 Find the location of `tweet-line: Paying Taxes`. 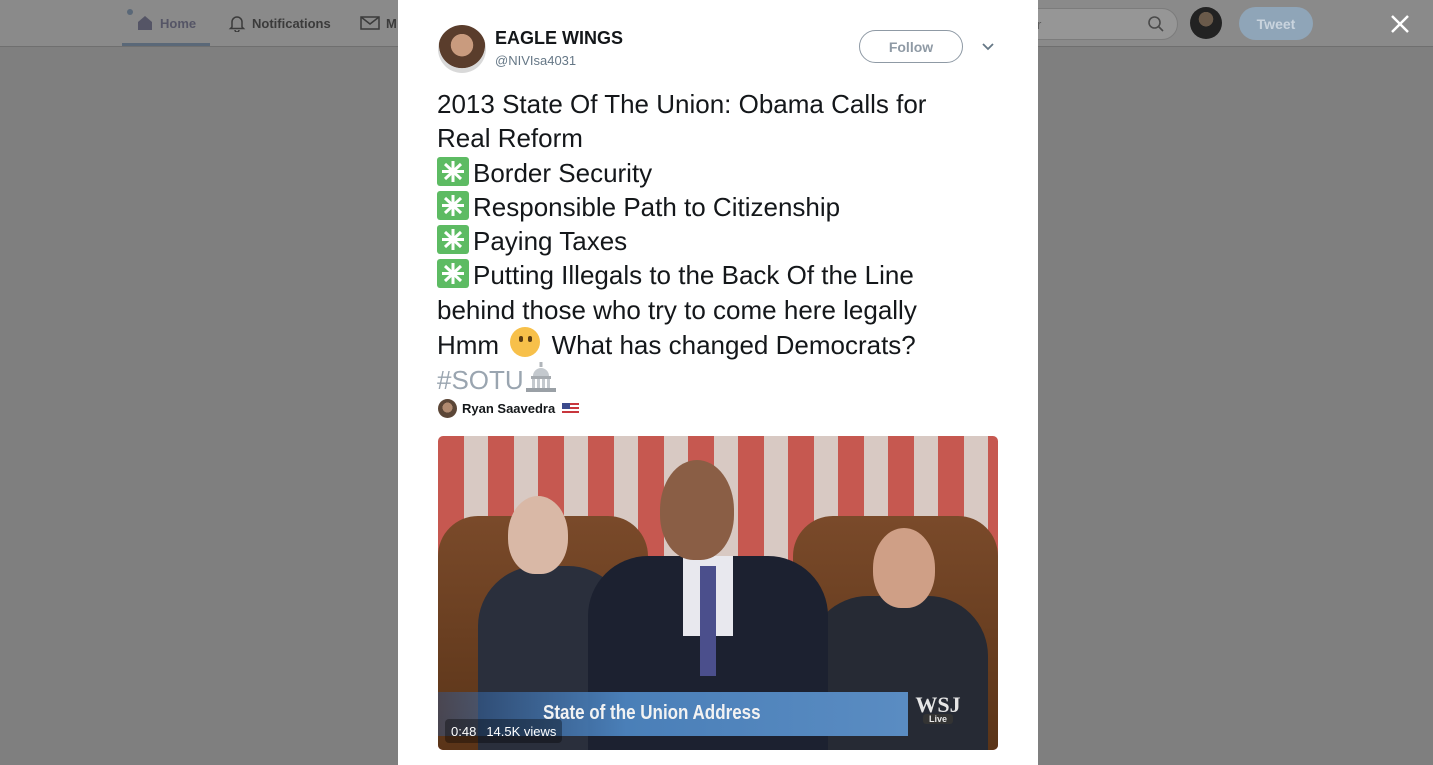

tweet-line: Paying Taxes is located at coordinates (722, 241).